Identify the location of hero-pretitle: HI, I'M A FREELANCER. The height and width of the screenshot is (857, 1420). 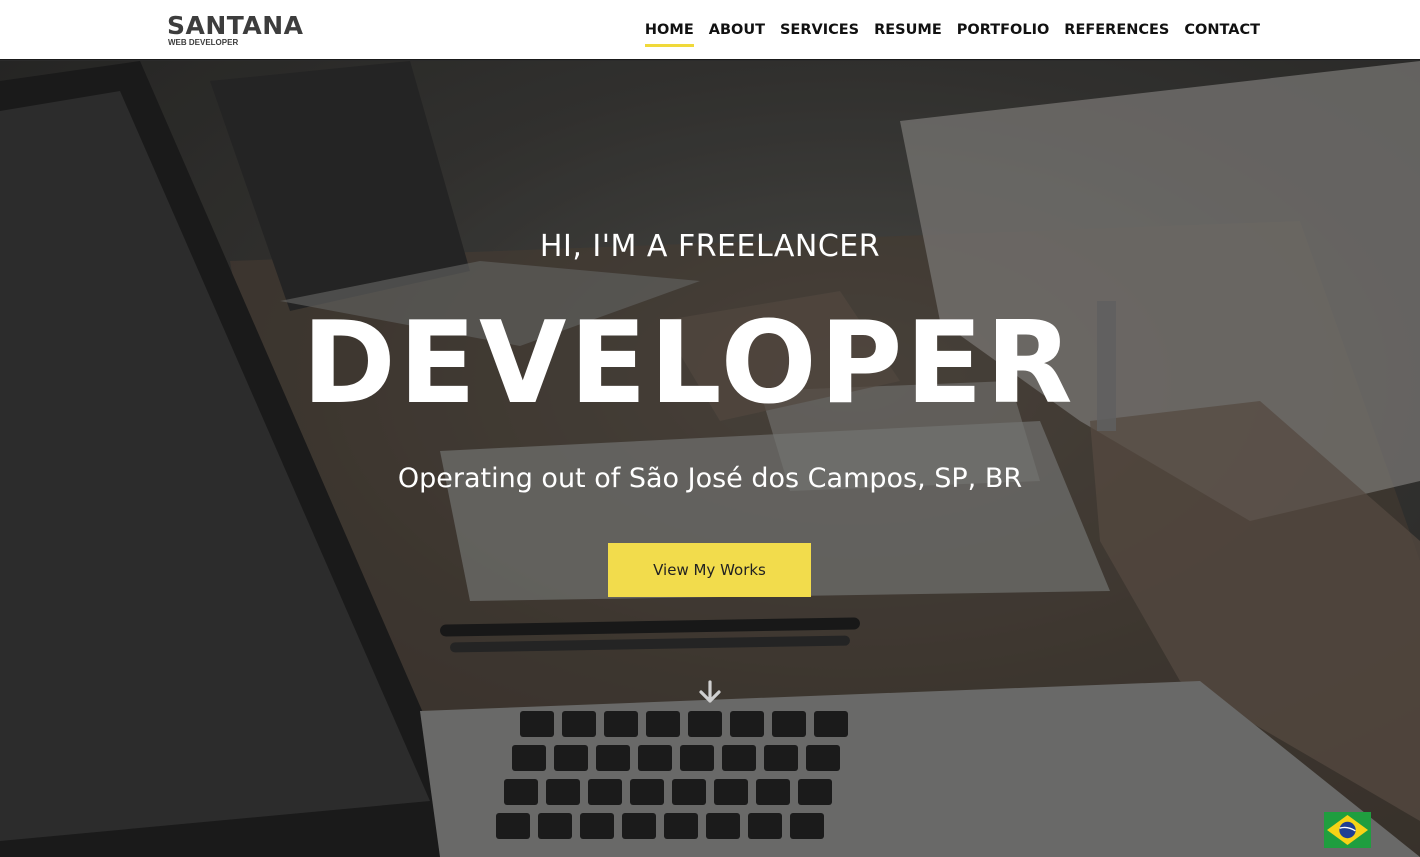
(710, 246).